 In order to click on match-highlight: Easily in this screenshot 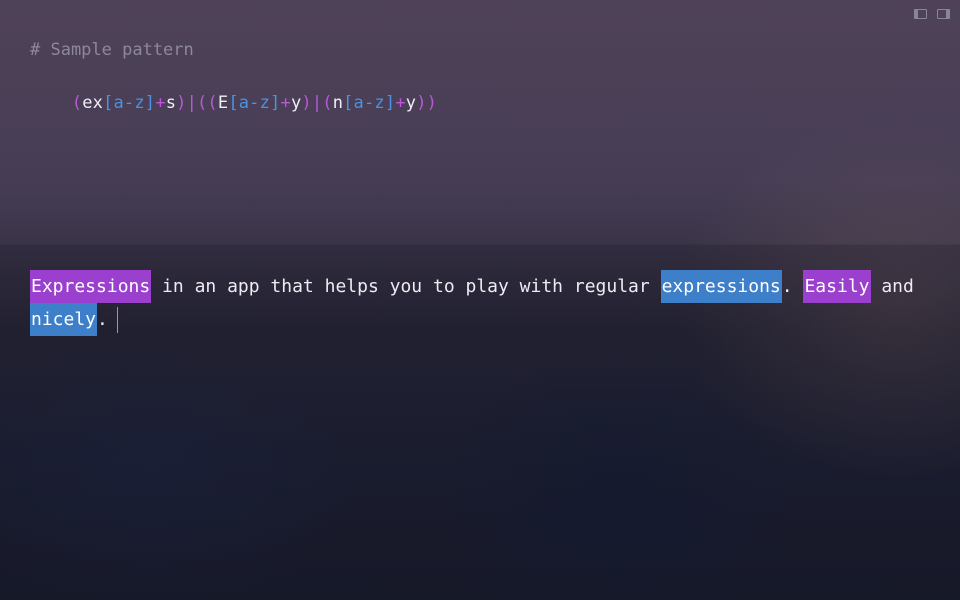, I will do `click(837, 286)`.